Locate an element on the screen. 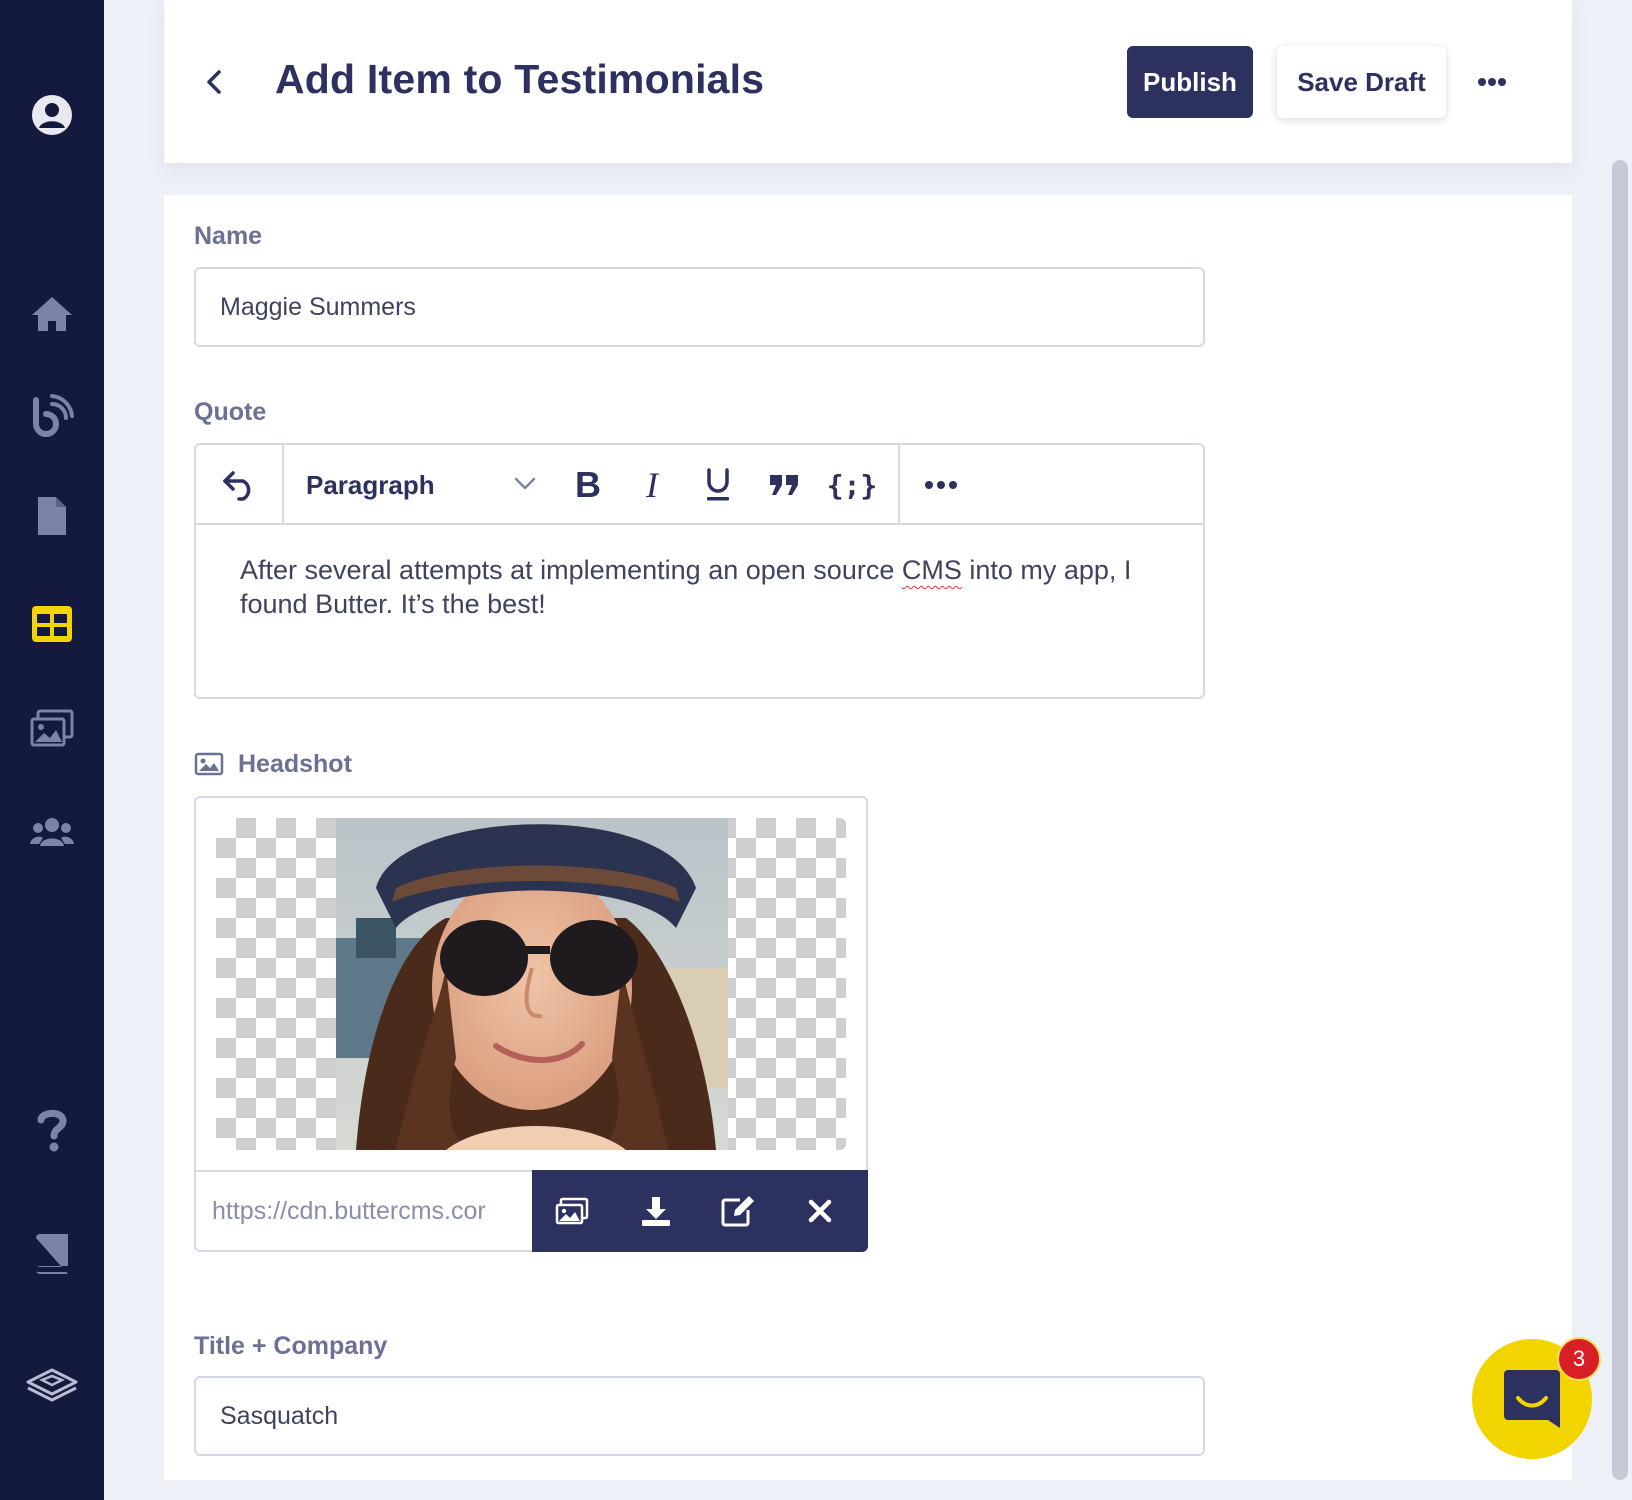 The height and width of the screenshot is (1500, 1632). editor-toolbar: Paragraph B I {;} is located at coordinates (699, 485).